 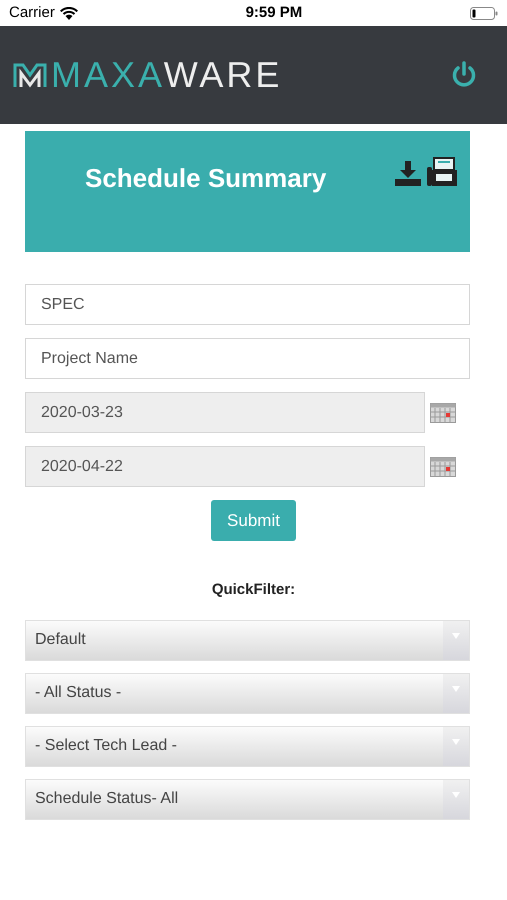 I want to click on text-field: Project Name, so click(x=247, y=358).